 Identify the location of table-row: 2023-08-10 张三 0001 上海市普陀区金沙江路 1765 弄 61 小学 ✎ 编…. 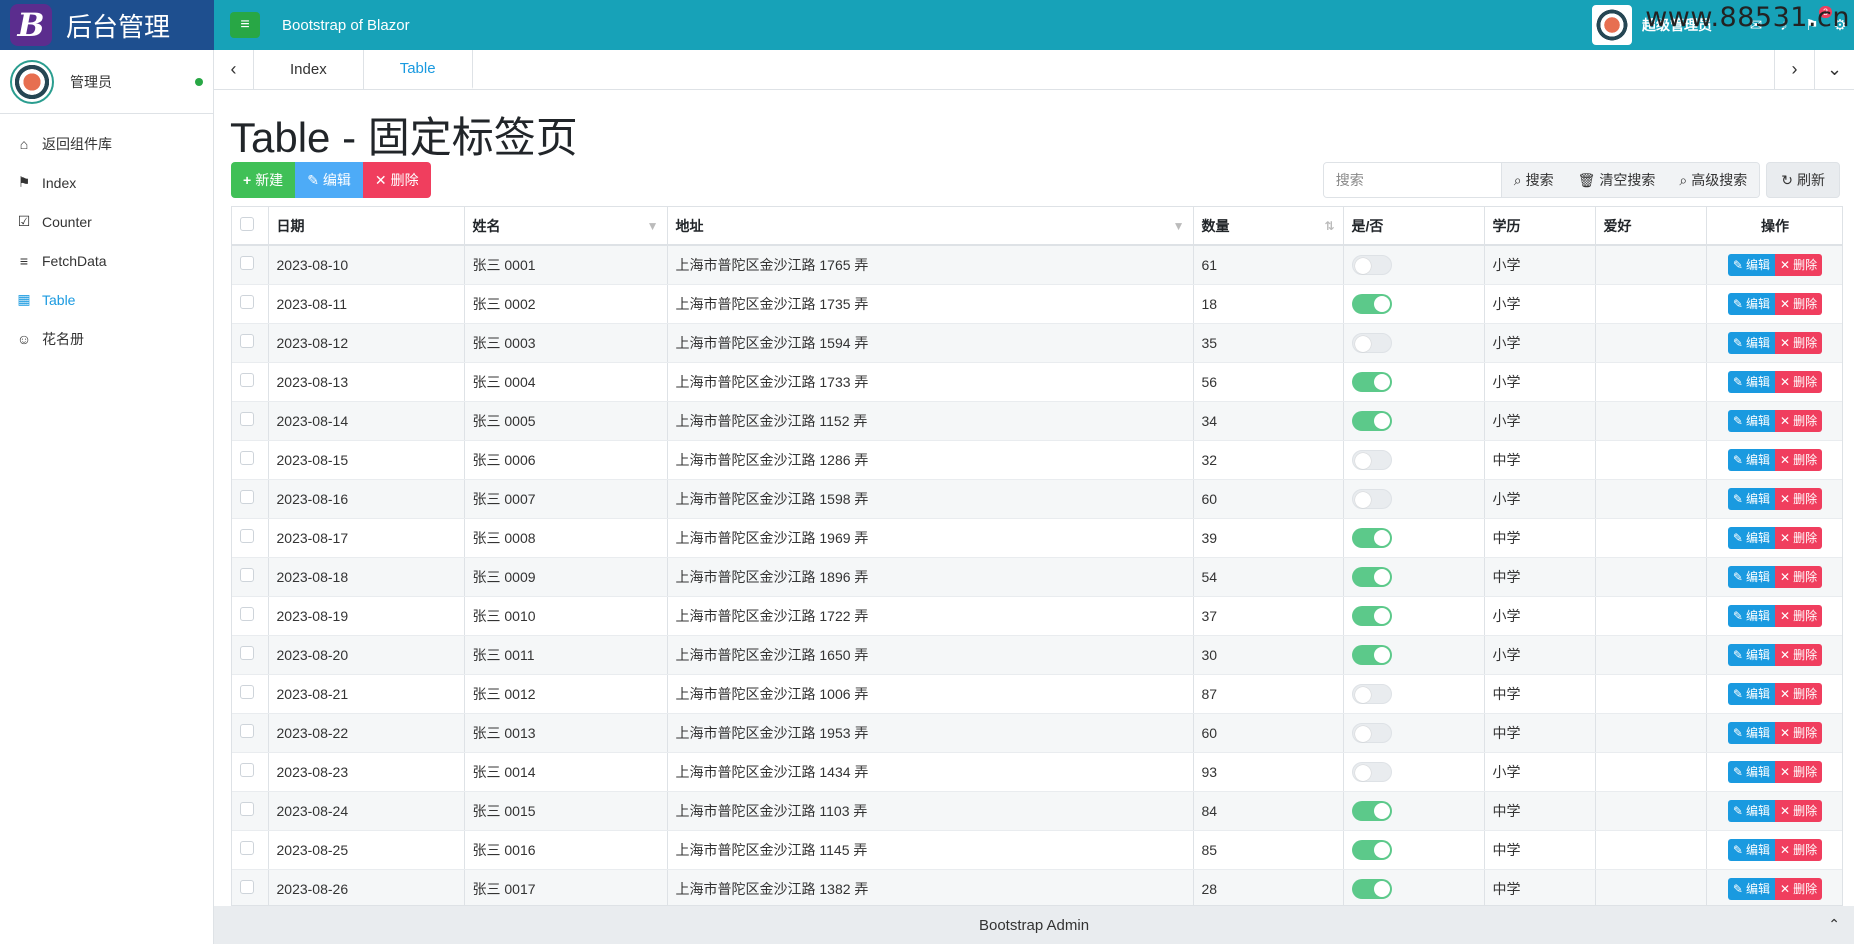
(1037, 265).